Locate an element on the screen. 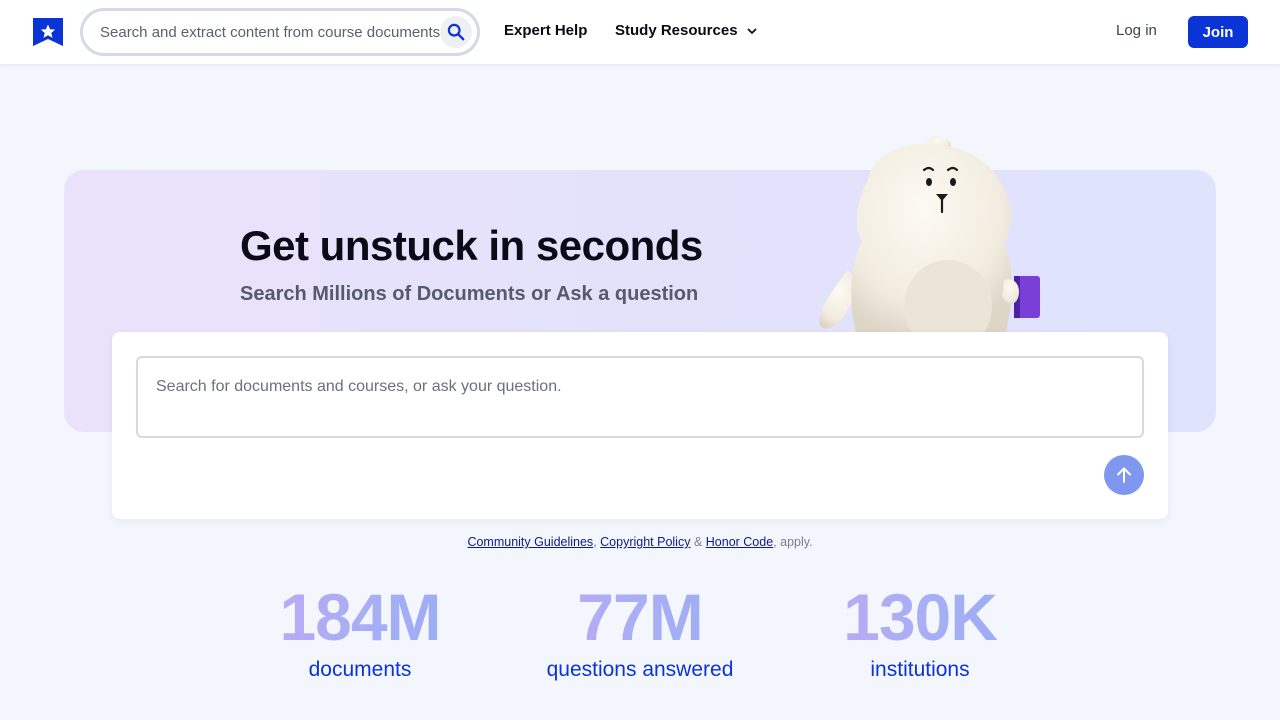  header-search-input is located at coordinates (270, 32).